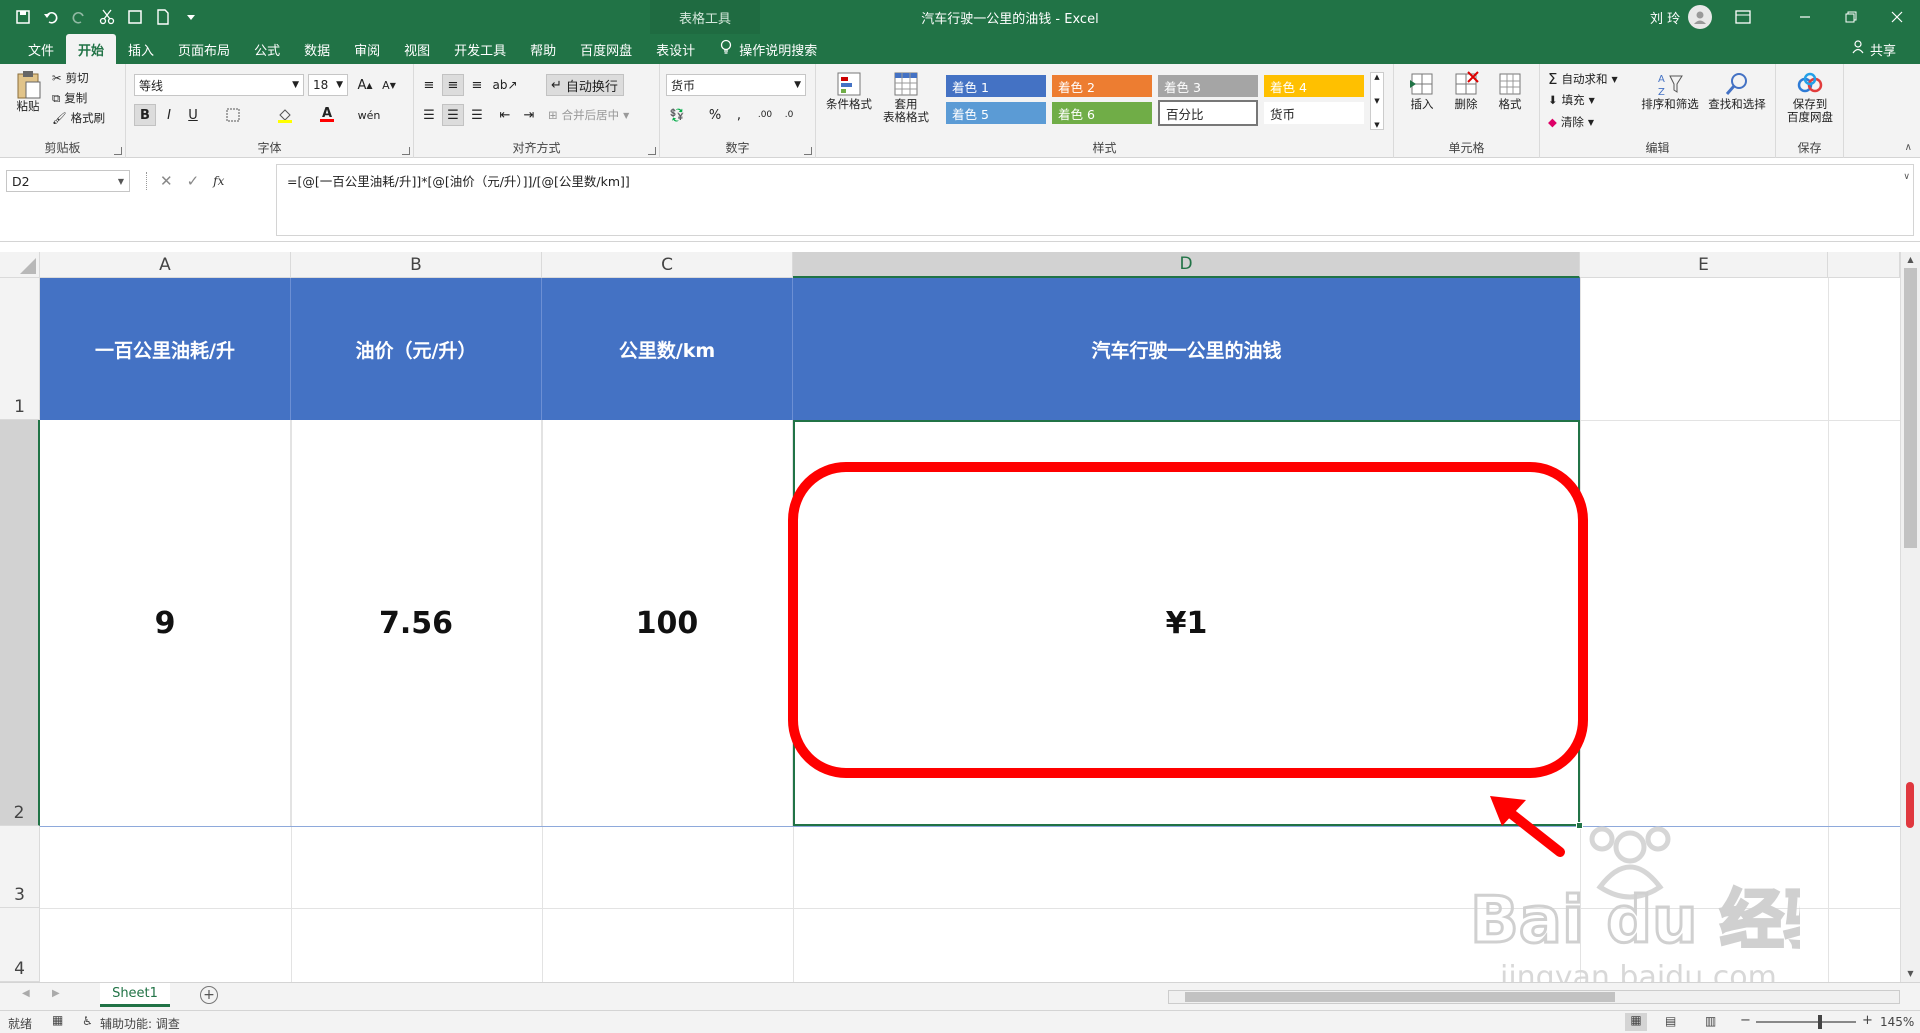  I want to click on style-currency: 货币, so click(1314, 113).